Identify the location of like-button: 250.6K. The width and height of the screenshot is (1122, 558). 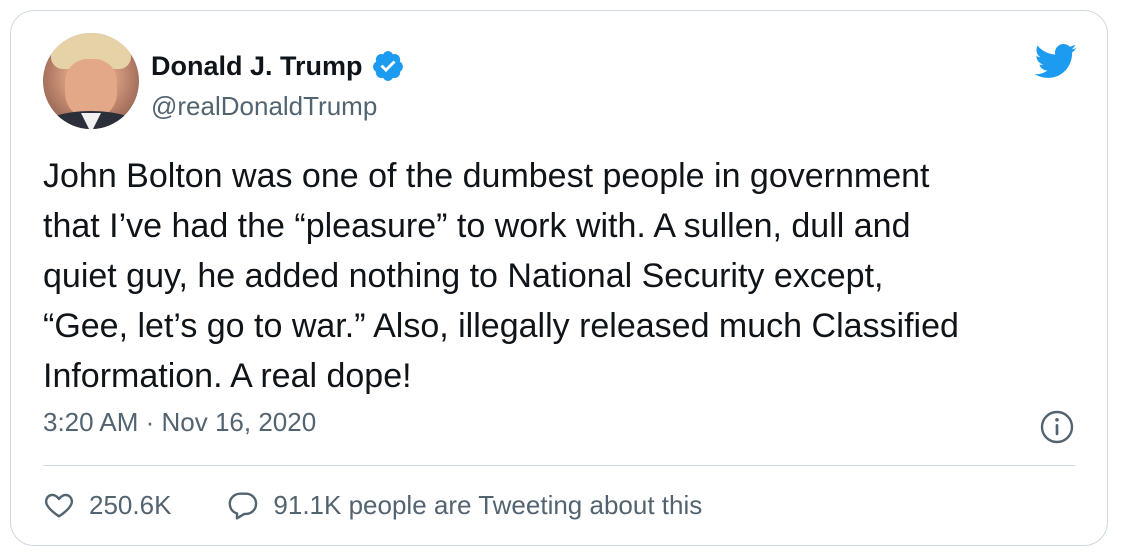
(107, 505).